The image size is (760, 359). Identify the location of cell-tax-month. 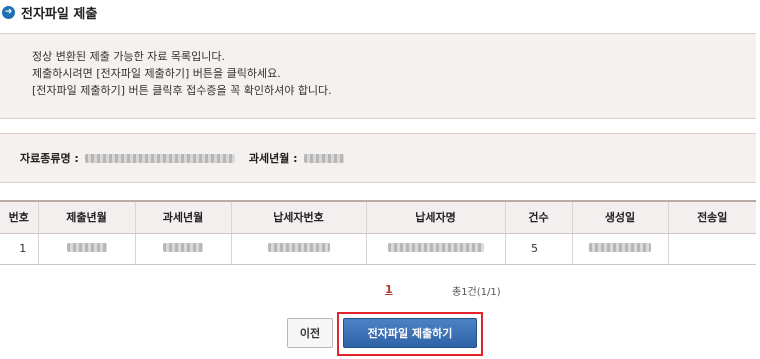
(183, 249).